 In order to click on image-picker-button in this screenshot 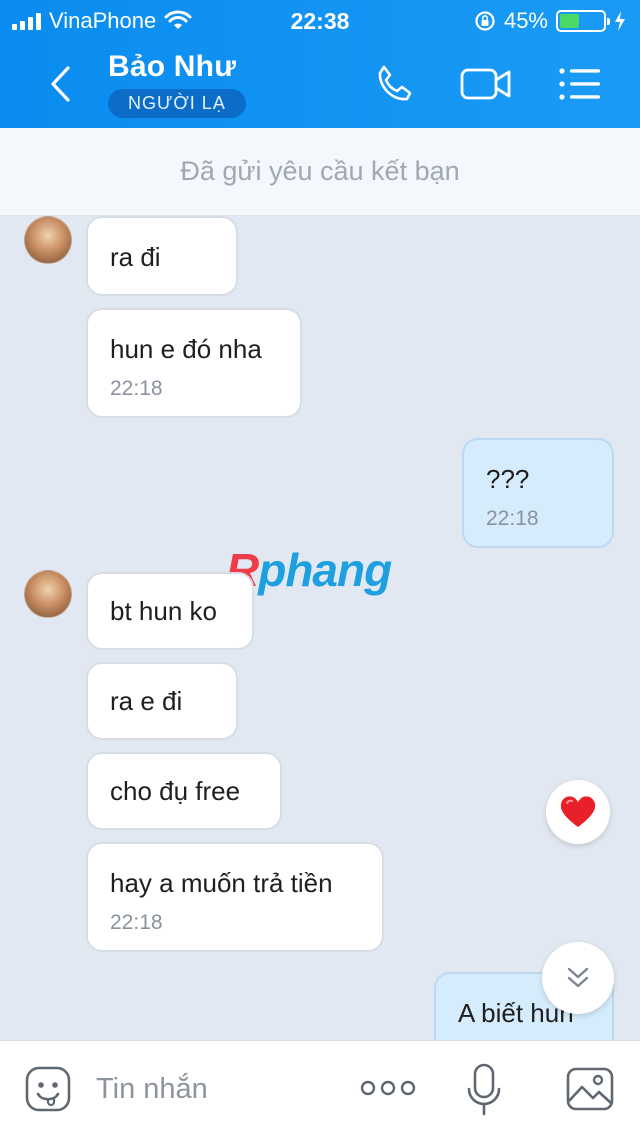, I will do `click(590, 1089)`.